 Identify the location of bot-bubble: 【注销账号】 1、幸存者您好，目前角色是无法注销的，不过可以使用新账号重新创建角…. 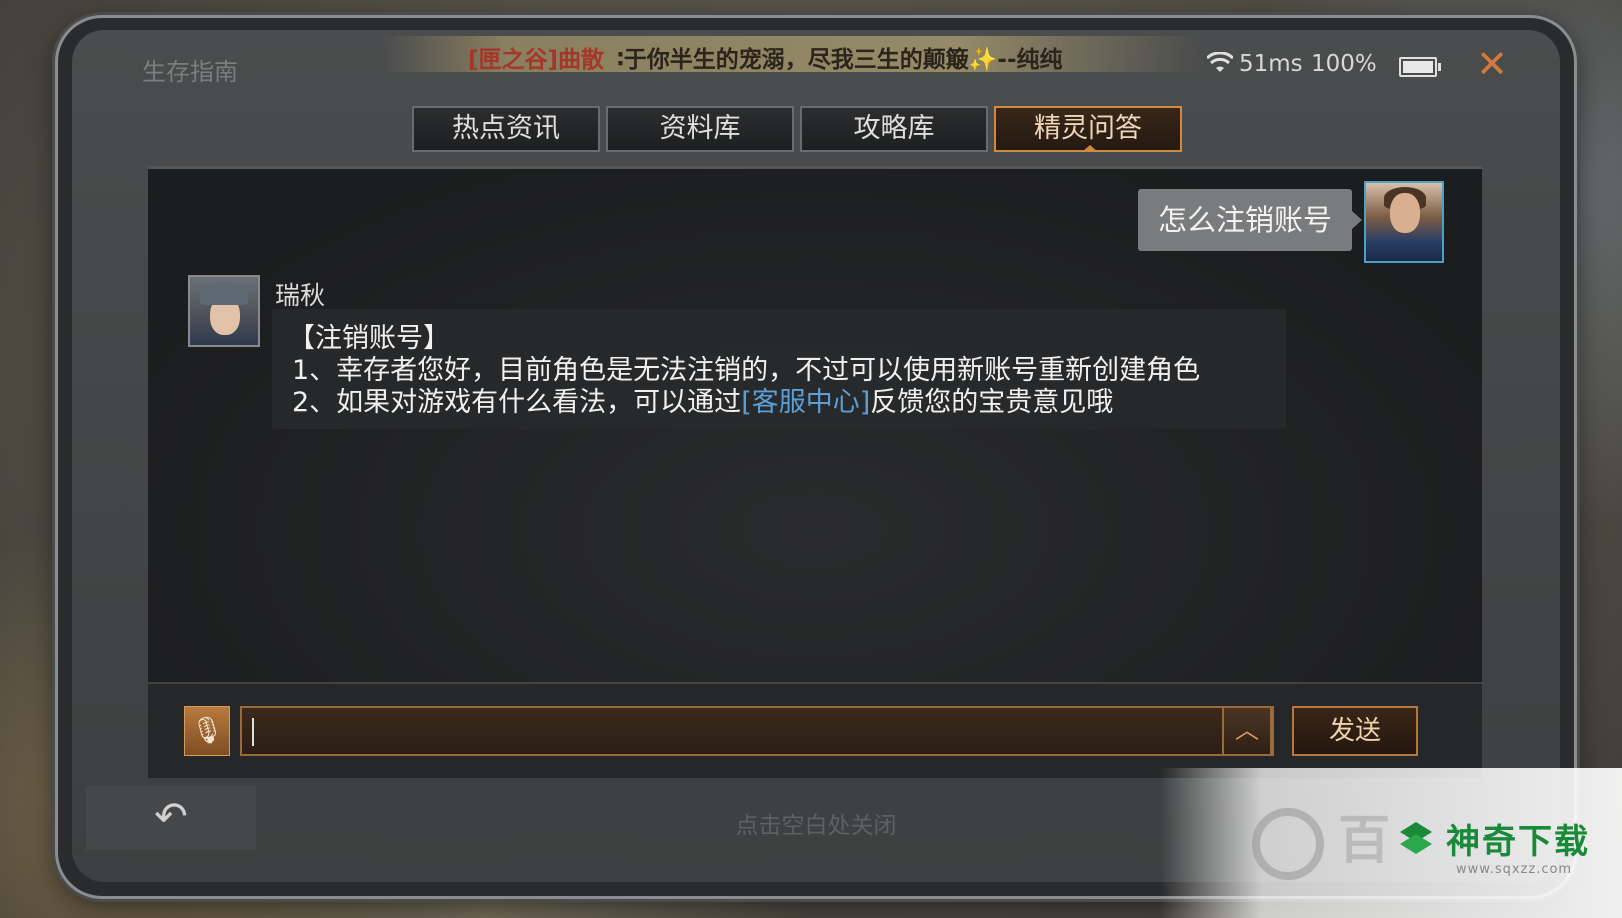
(779, 369).